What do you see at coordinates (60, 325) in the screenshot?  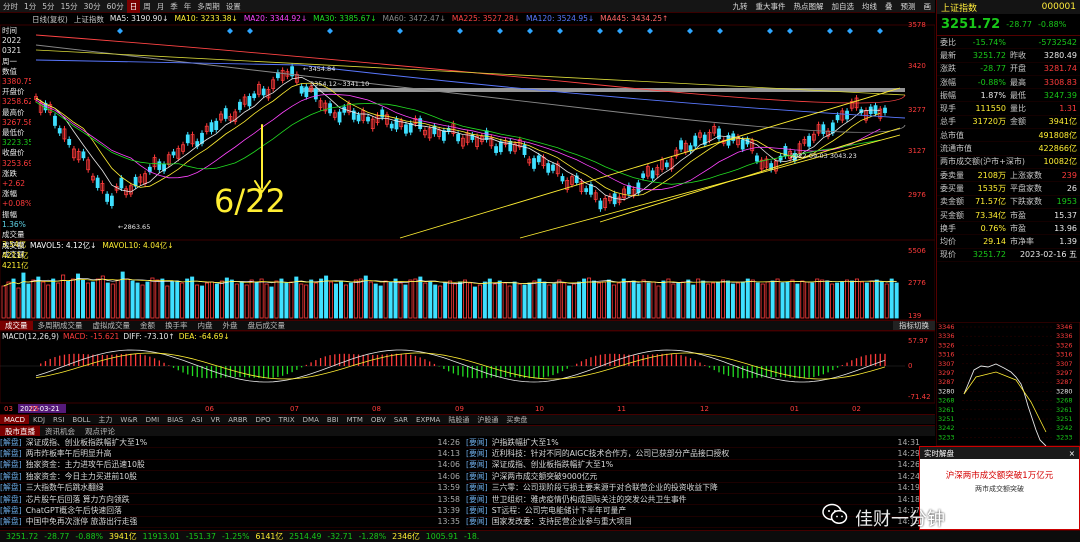 I see `volume-subtab: 多周期成交量` at bounding box center [60, 325].